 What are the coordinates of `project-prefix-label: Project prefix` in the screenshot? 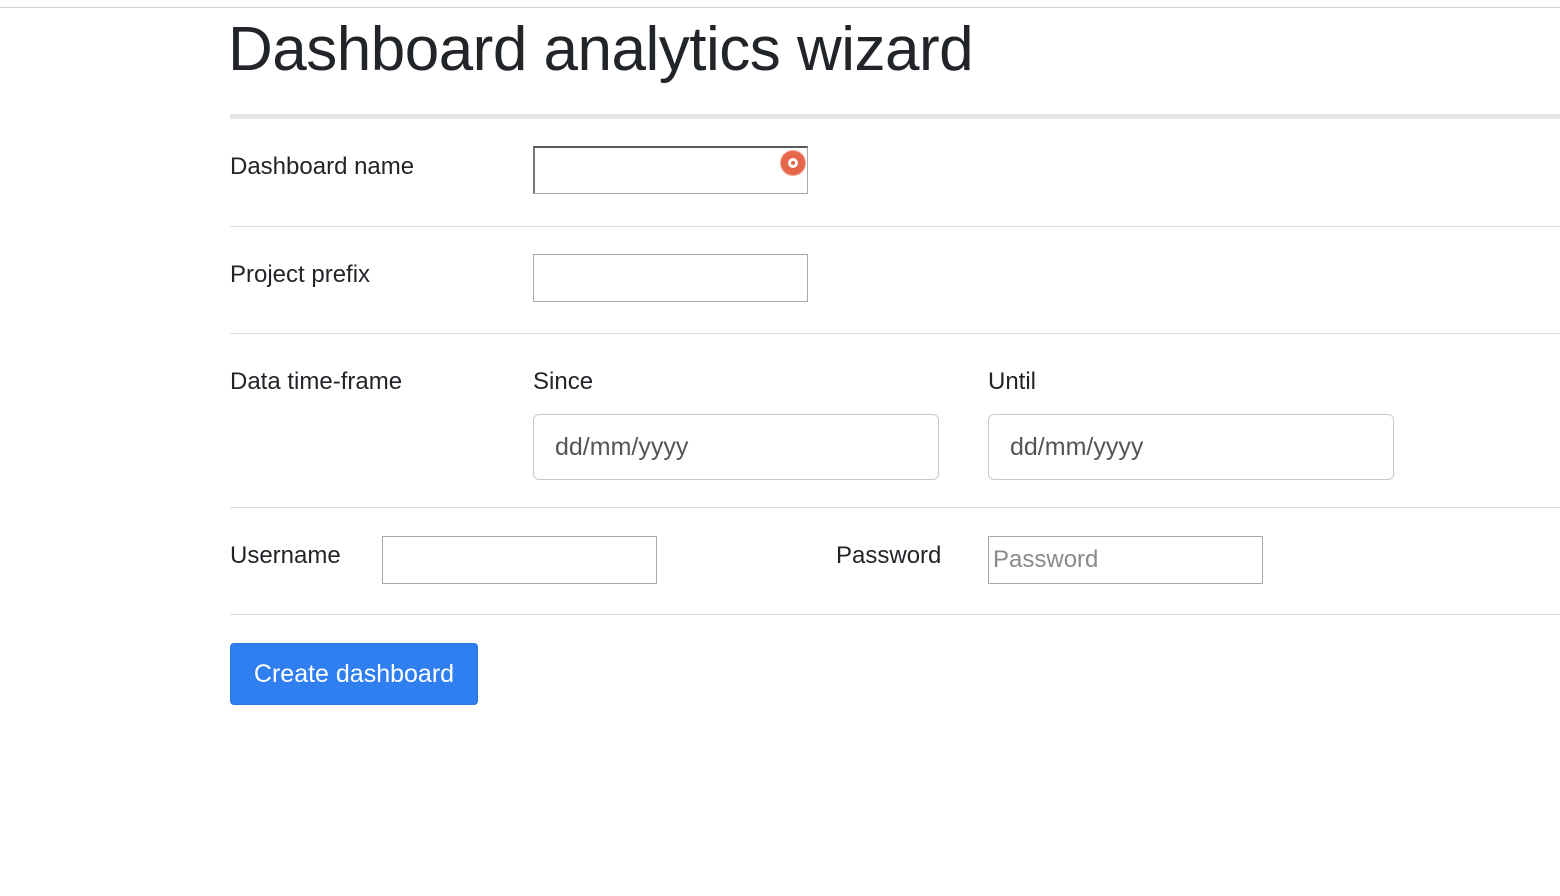 It's located at (300, 274).